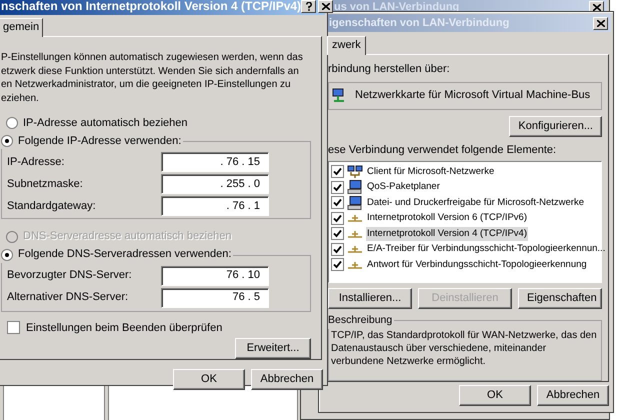 This screenshot has height=420, width=628. I want to click on ip-address-field: . 255 . 0, so click(215, 184).